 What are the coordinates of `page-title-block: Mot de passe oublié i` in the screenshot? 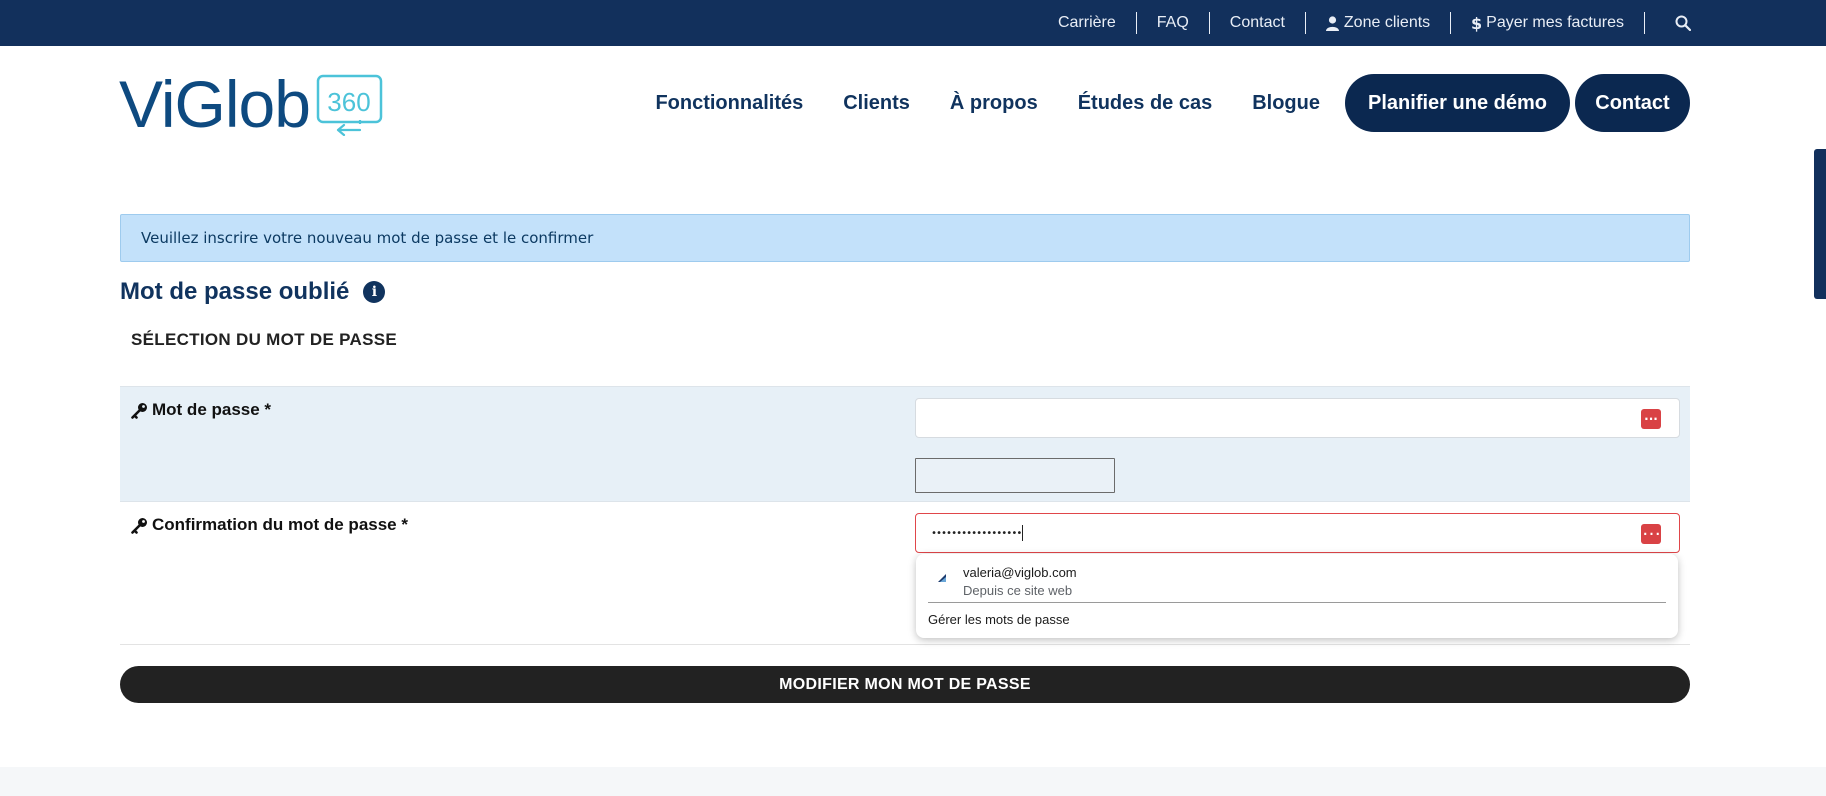 It's located at (253, 292).